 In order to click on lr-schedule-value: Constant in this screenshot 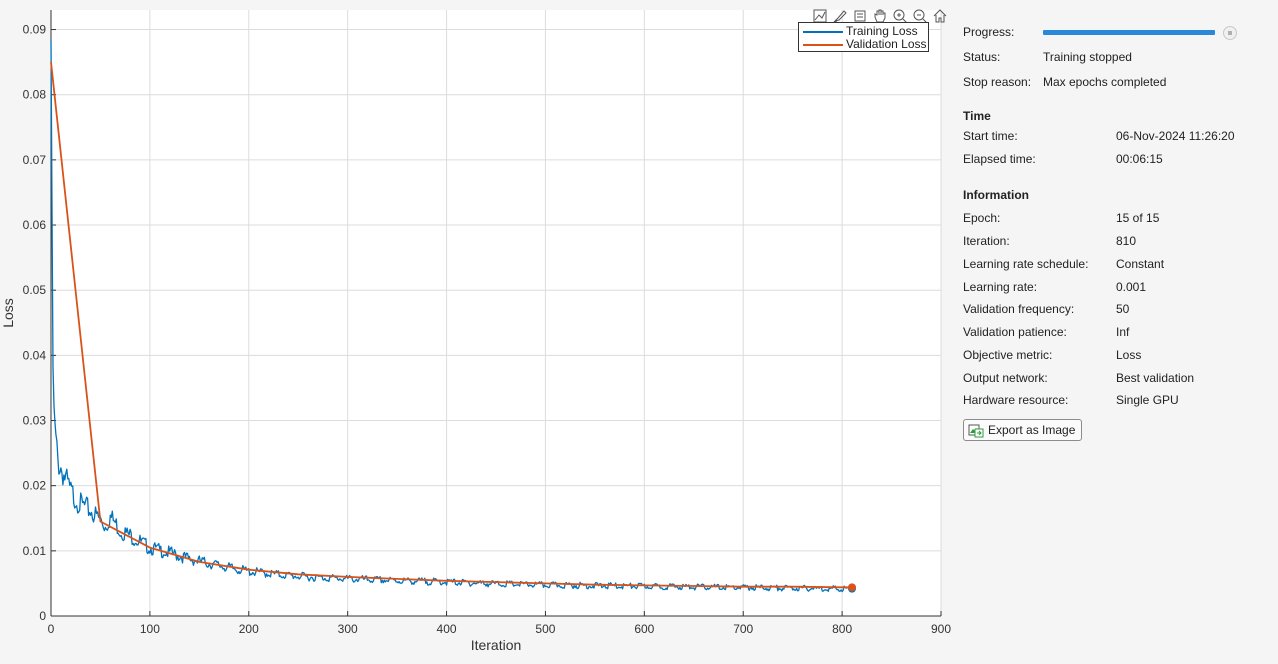, I will do `click(1140, 264)`.